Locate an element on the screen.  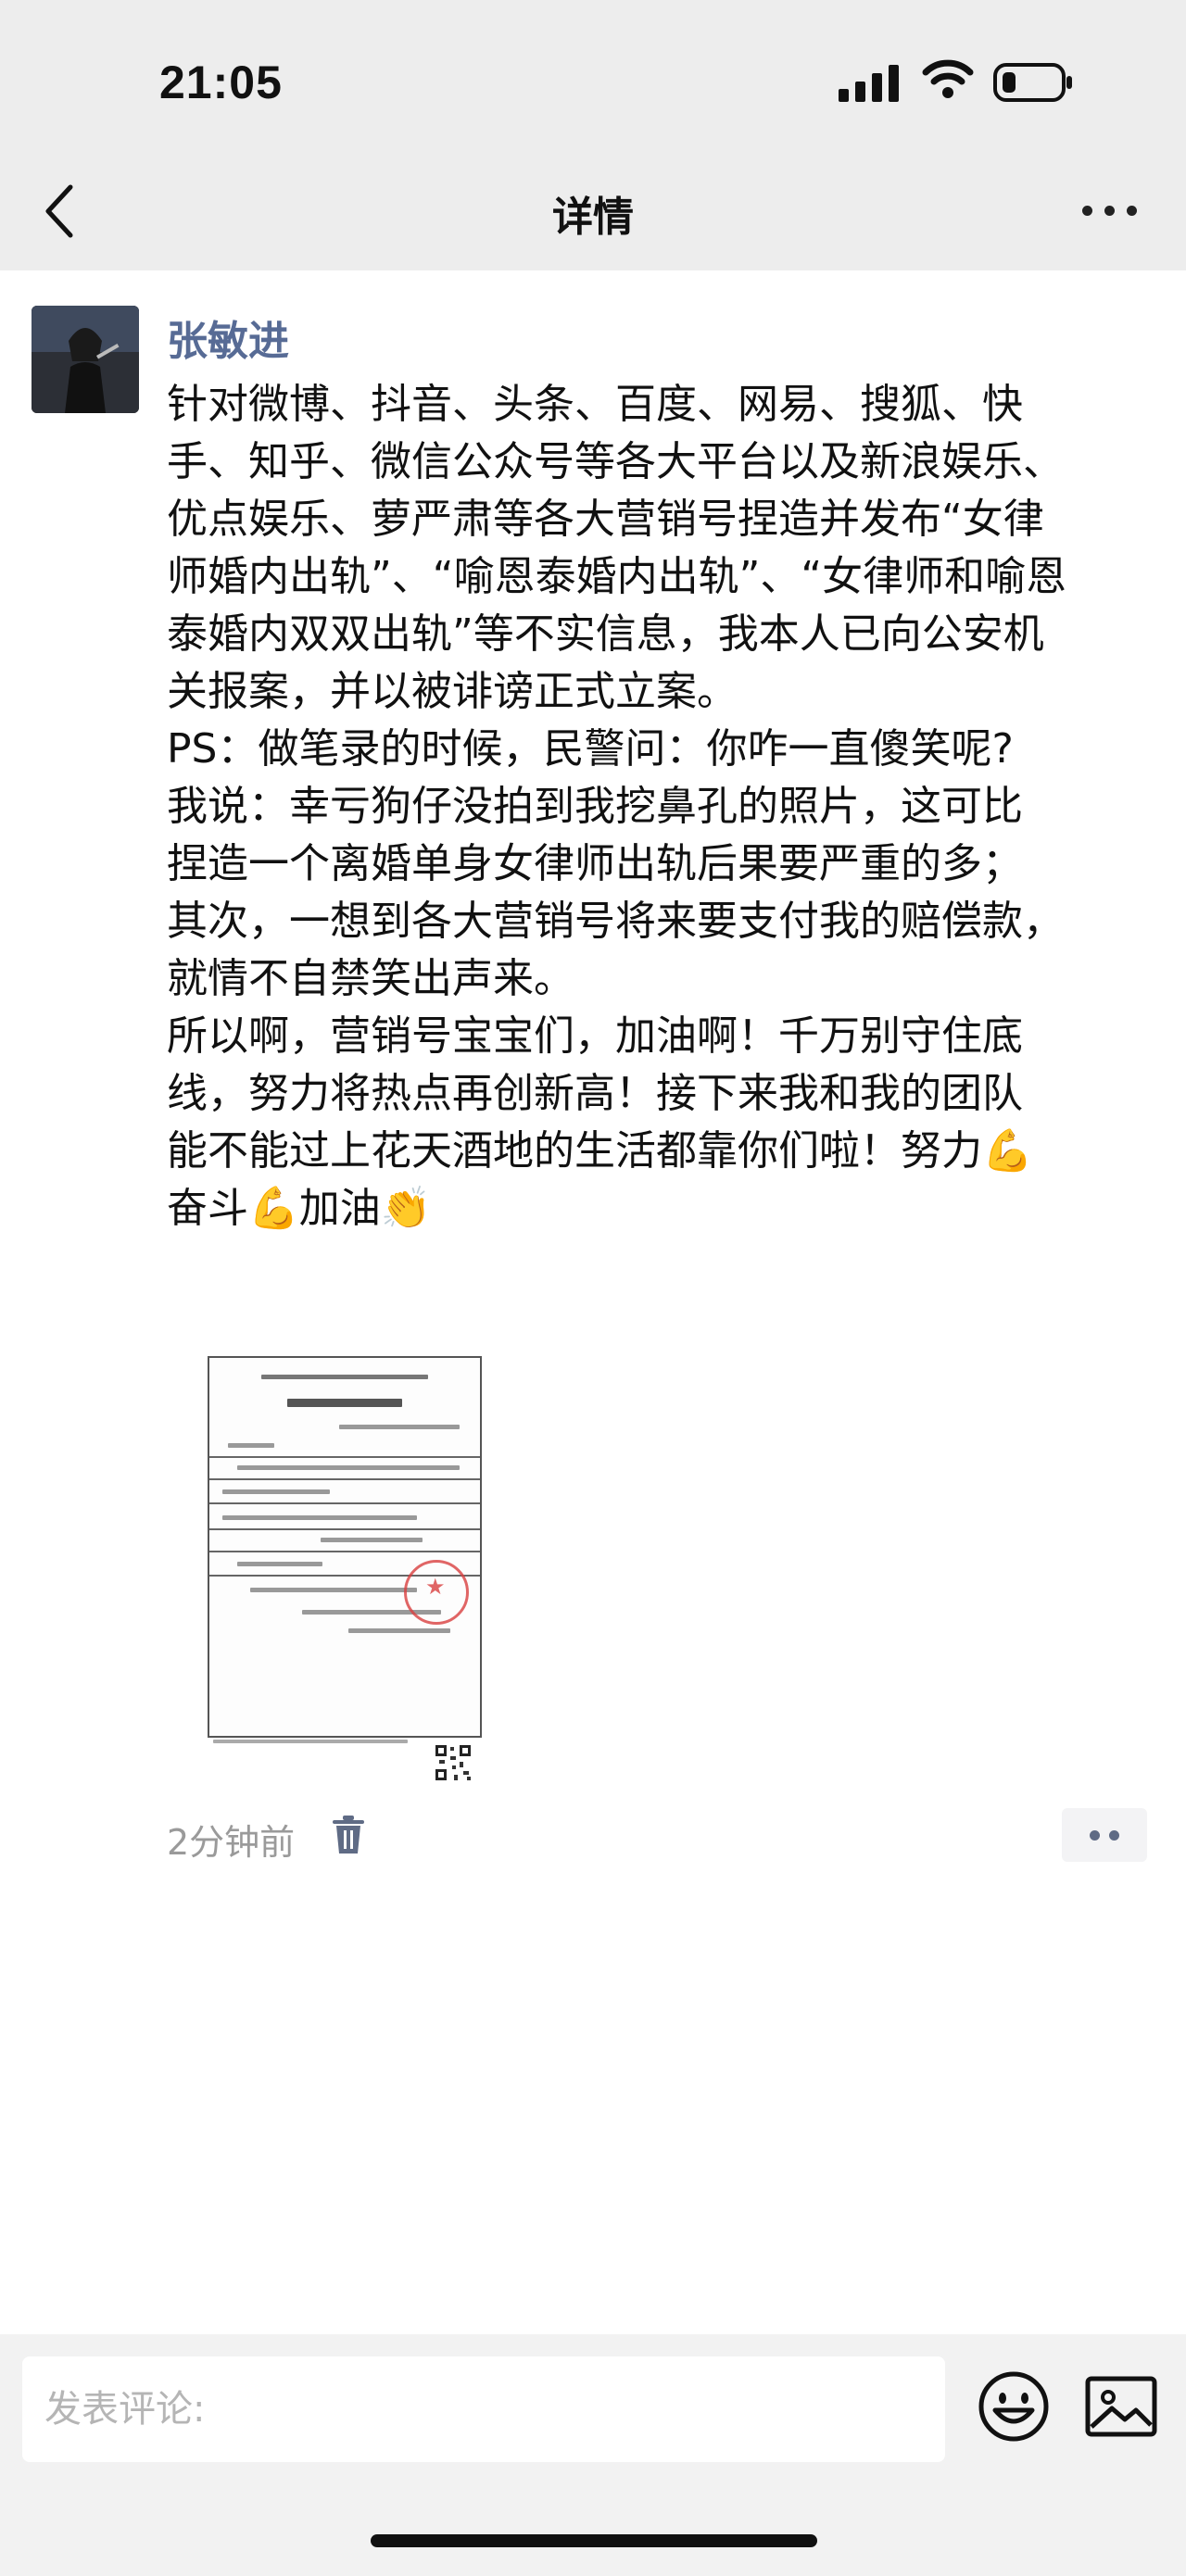
post-line: 其次，一想到各大营销号将来要支付我的赔偿款， is located at coordinates (615, 921).